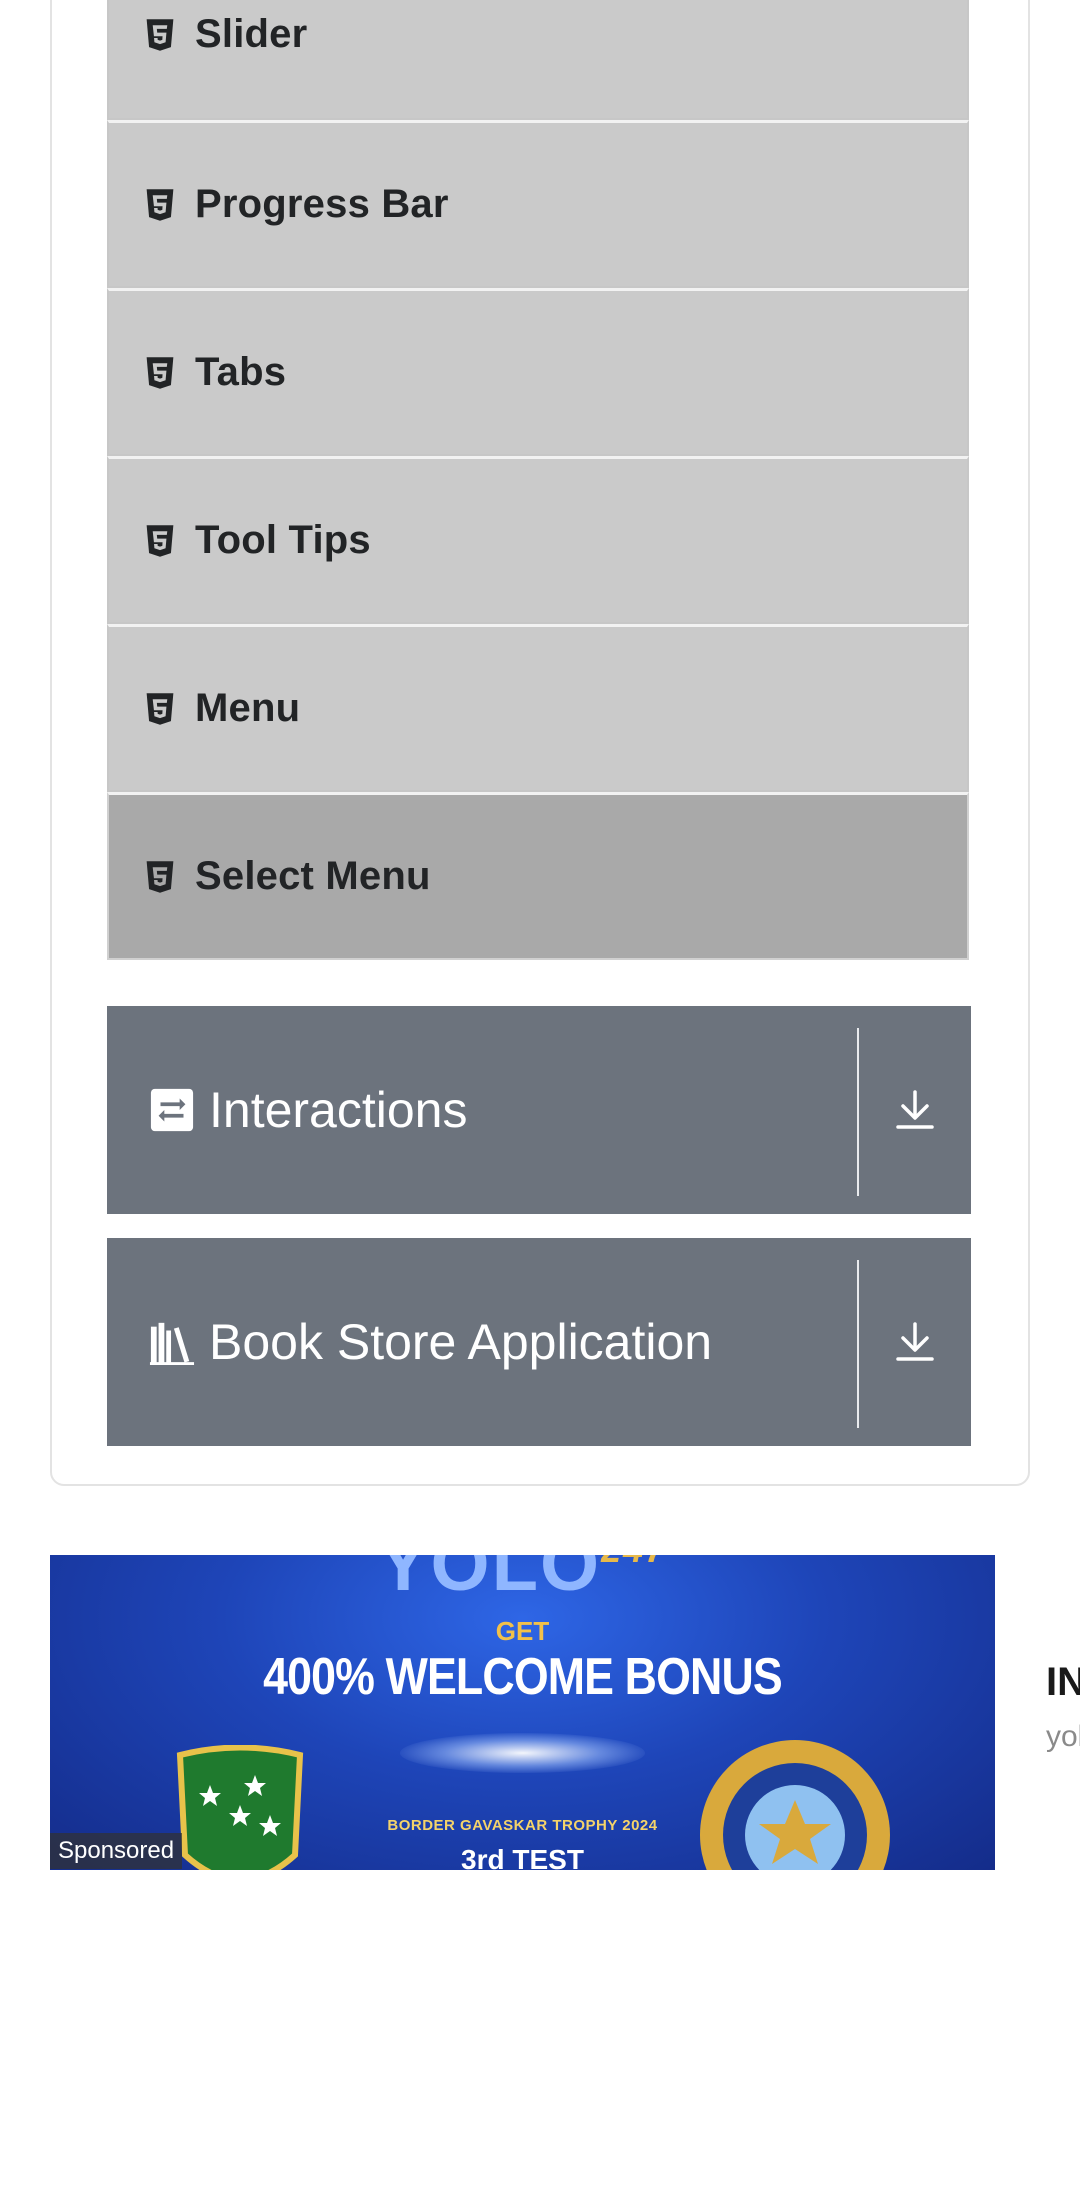 Image resolution: width=1080 pixels, height=2201 pixels. I want to click on menu-item-select-menu: Select Menu, so click(538, 876).